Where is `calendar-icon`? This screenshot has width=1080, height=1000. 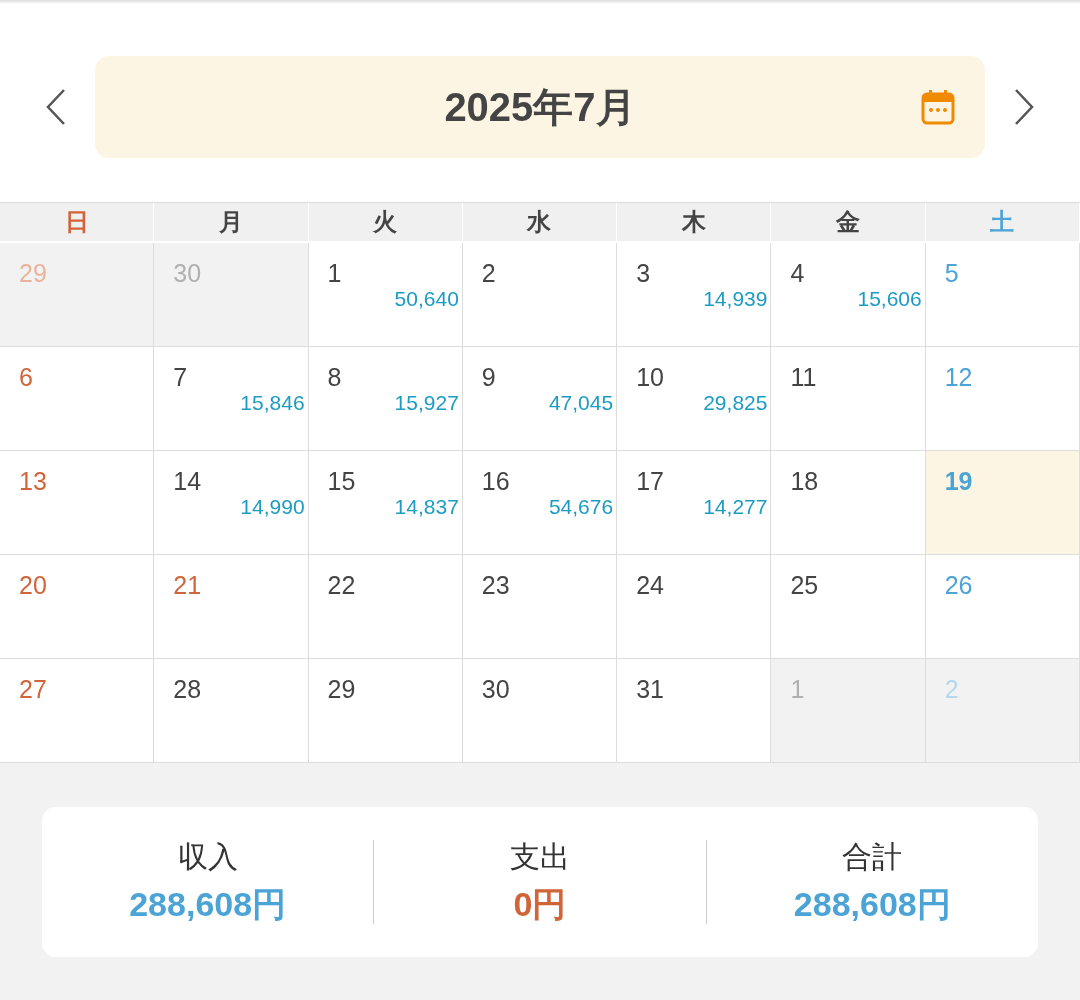
calendar-icon is located at coordinates (938, 107).